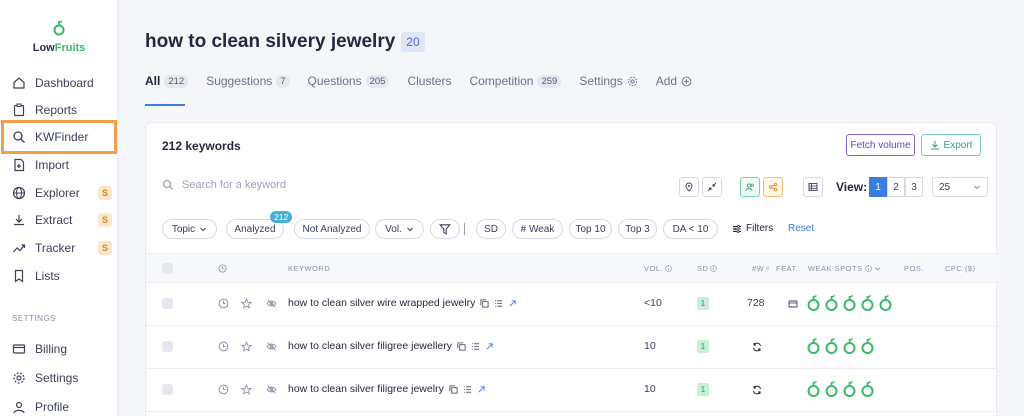 The height and width of the screenshot is (416, 1024). Describe the element at coordinates (62, 110) in the screenshot. I see `sidebar-item-reports: Reports` at that location.